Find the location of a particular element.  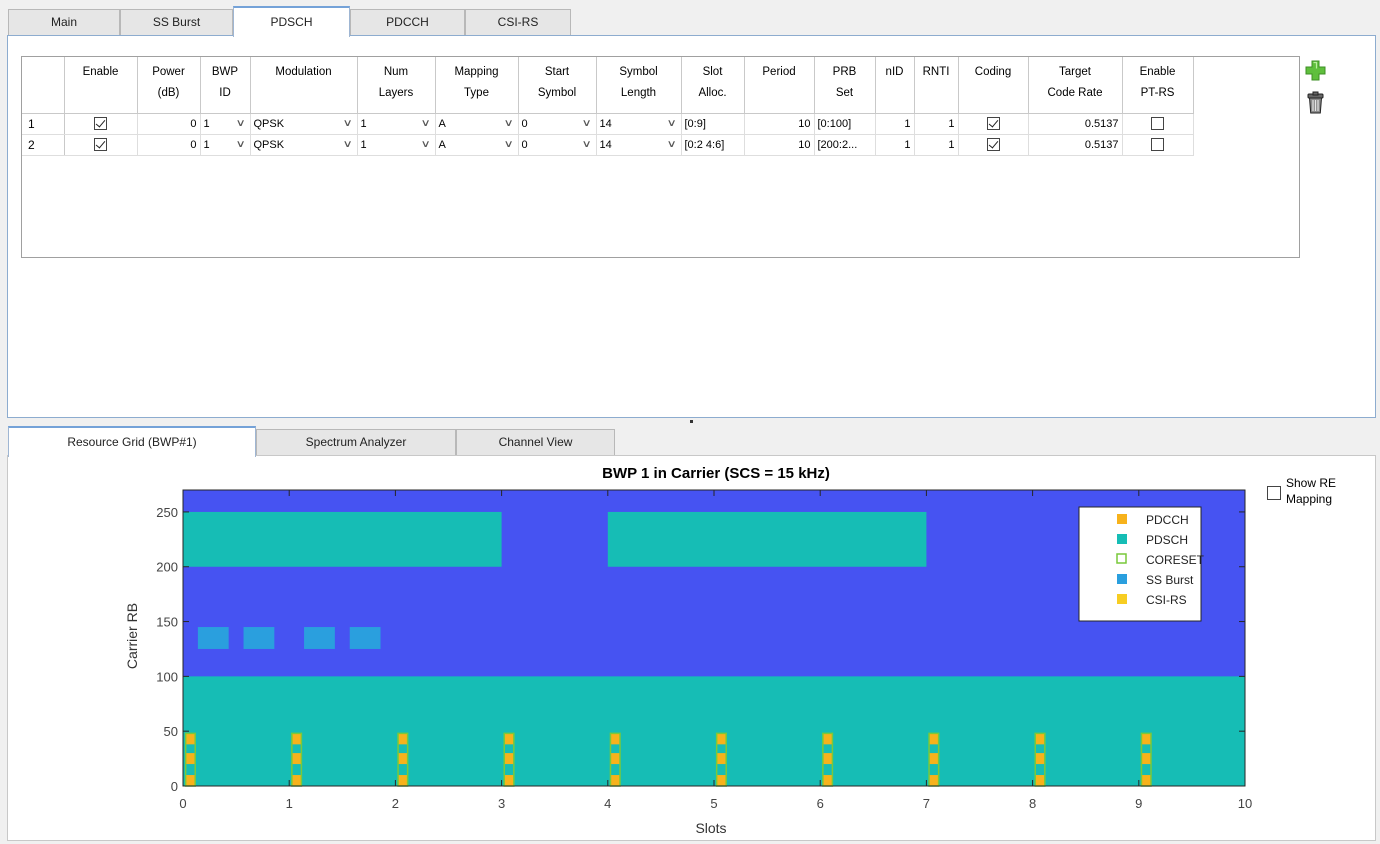

legend-label: CSI-RS is located at coordinates (1166, 600).